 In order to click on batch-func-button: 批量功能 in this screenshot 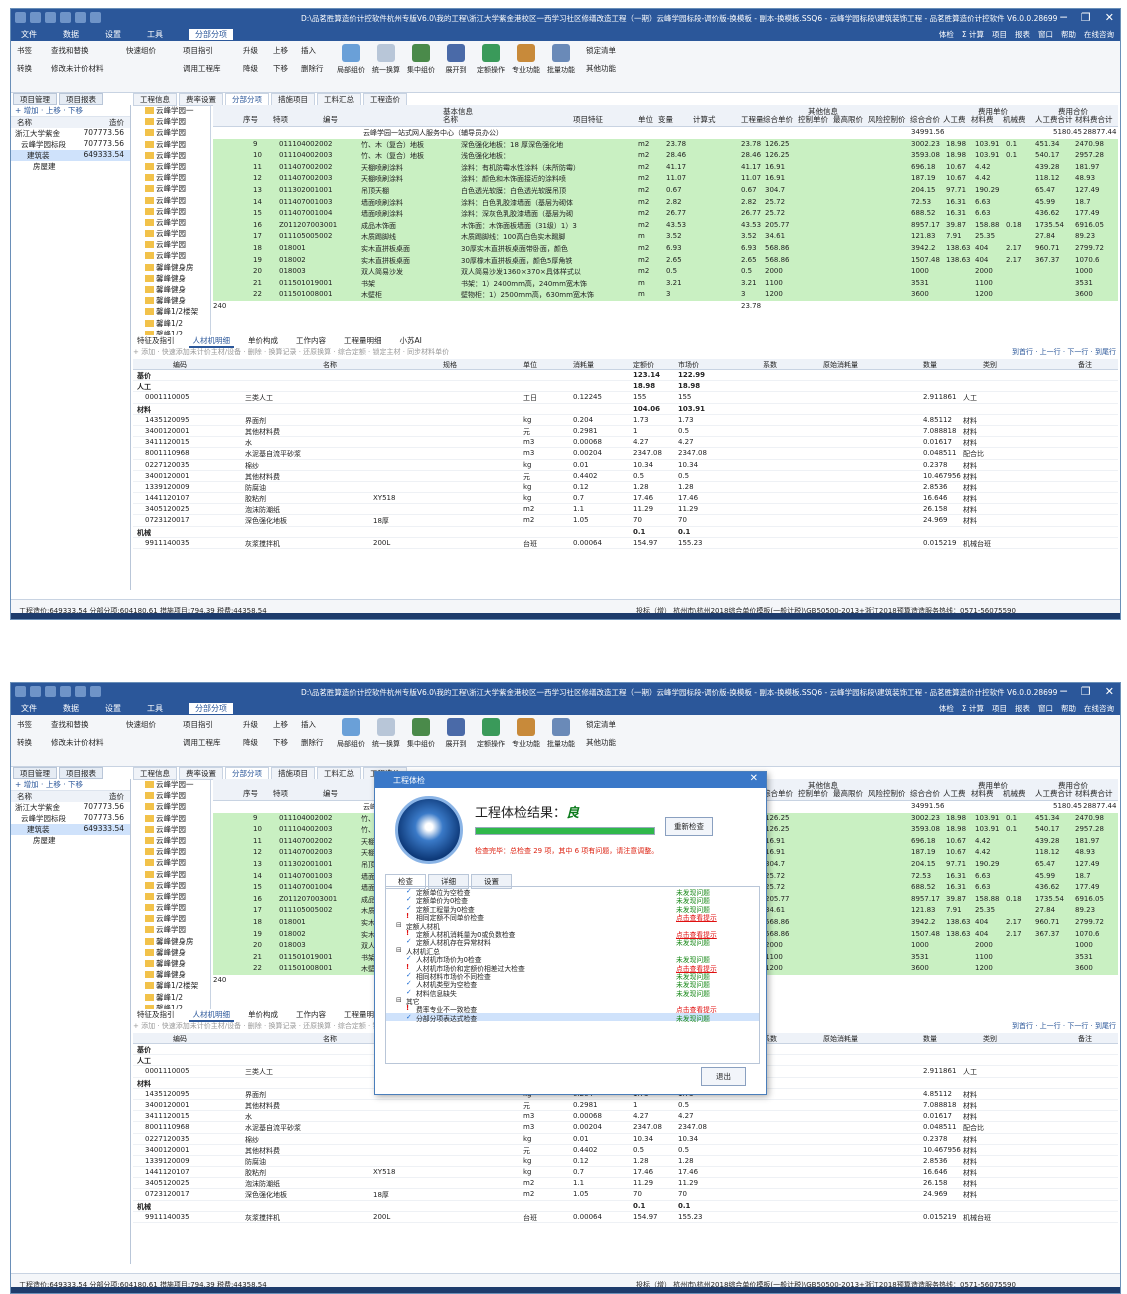, I will do `click(561, 59)`.